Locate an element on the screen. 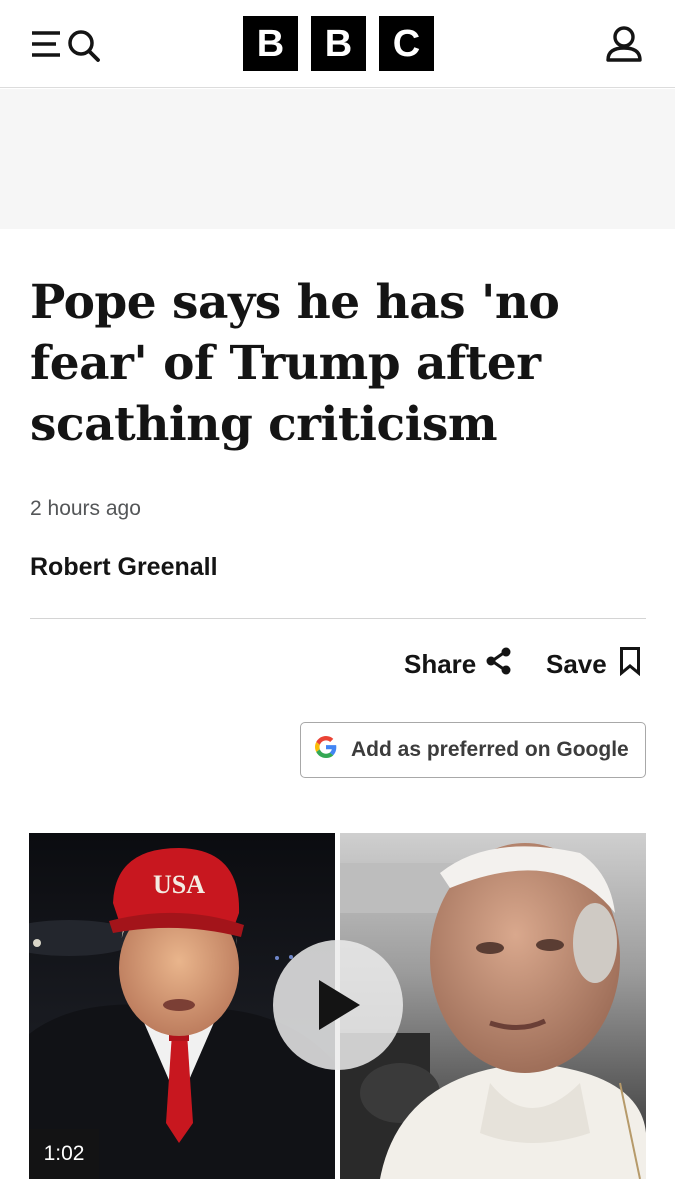 The width and height of the screenshot is (675, 1199). bbc-logo: B B C is located at coordinates (338, 43).